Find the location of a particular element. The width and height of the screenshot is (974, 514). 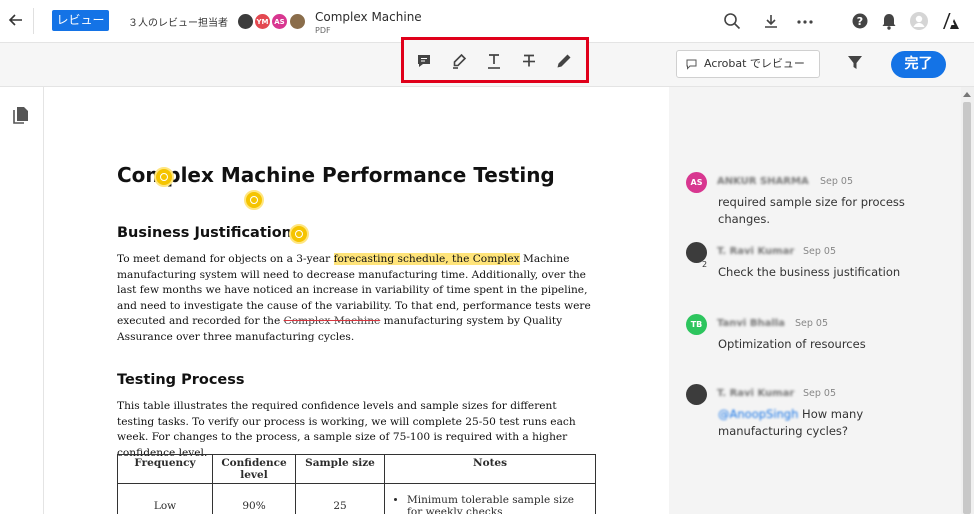

table-cell: 25 is located at coordinates (340, 498).